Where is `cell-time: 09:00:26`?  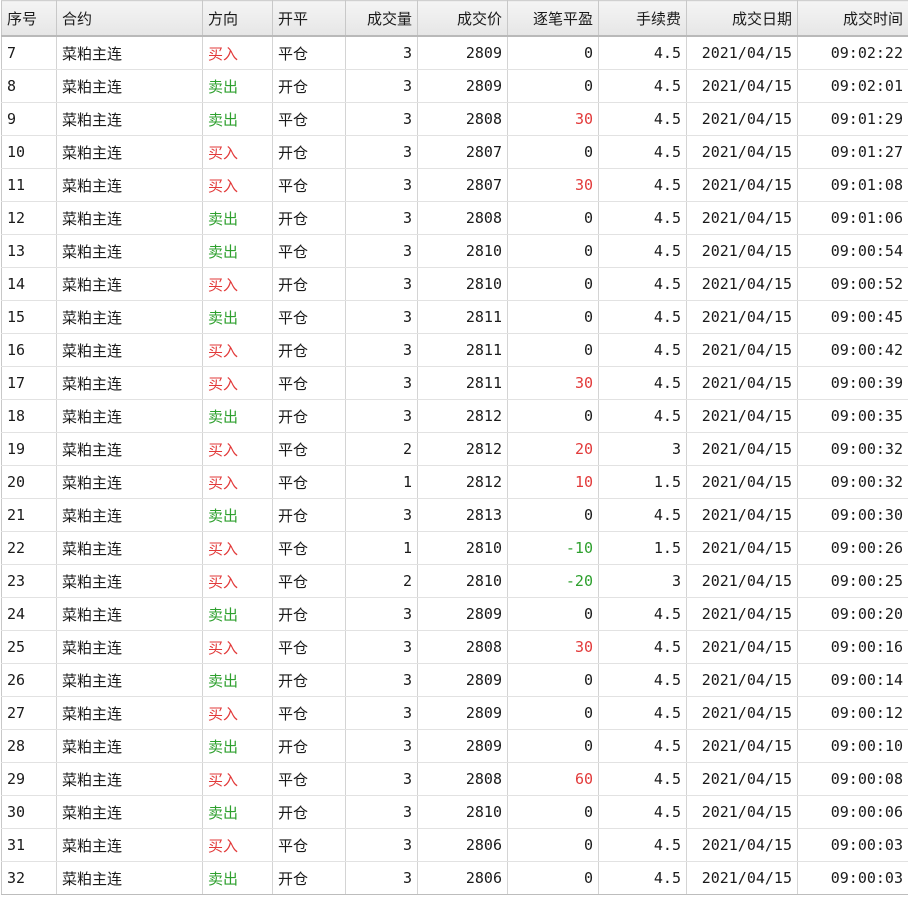 cell-time: 09:00:26 is located at coordinates (852, 548).